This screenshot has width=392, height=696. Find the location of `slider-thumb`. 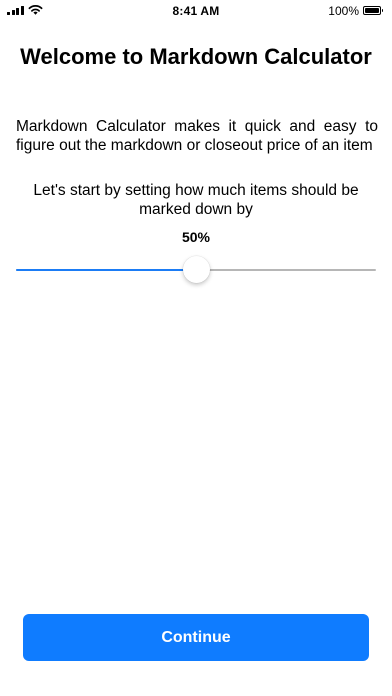

slider-thumb is located at coordinates (196, 269).